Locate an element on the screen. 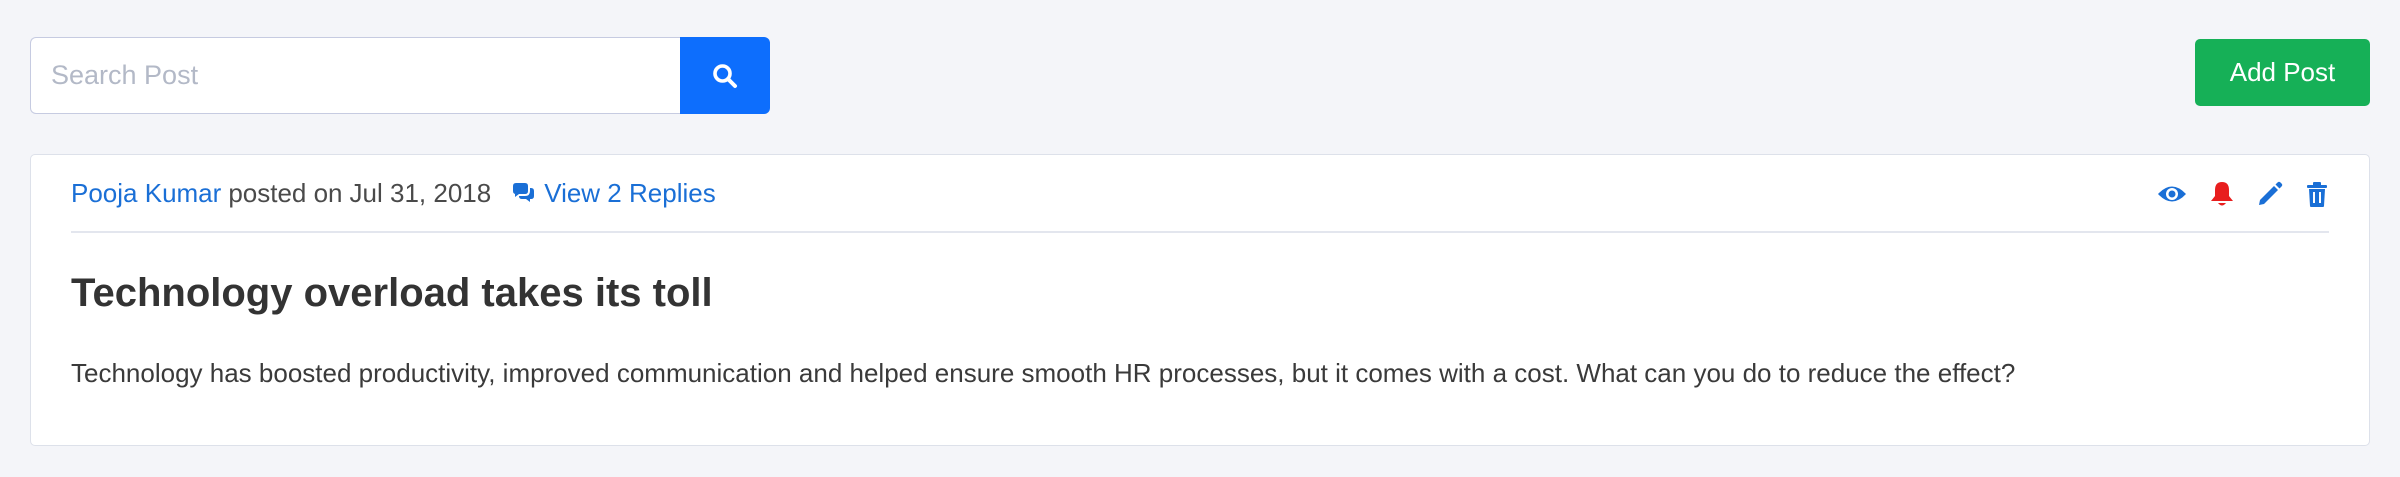  search-group is located at coordinates (400, 75).